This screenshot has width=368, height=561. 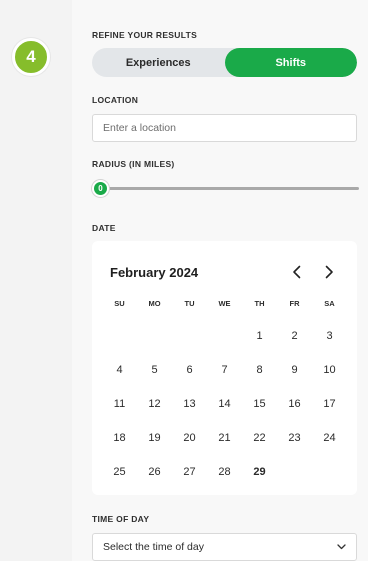 I want to click on calendar-day-21: 21, so click(x=224, y=438).